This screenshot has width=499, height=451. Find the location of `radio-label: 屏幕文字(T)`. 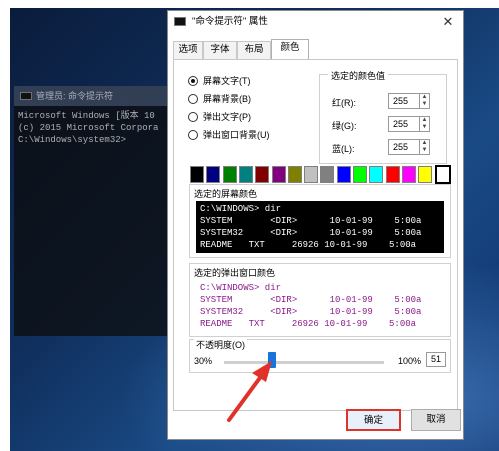

radio-label: 屏幕文字(T) is located at coordinates (227, 81).